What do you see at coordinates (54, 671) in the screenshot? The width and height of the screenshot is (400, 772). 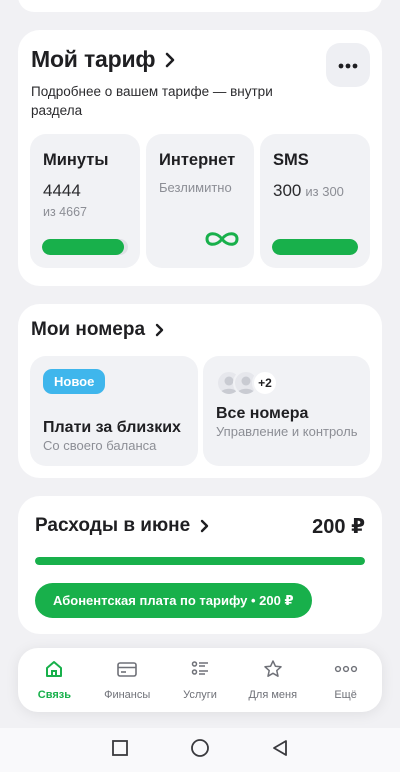 I see `home-icon` at bounding box center [54, 671].